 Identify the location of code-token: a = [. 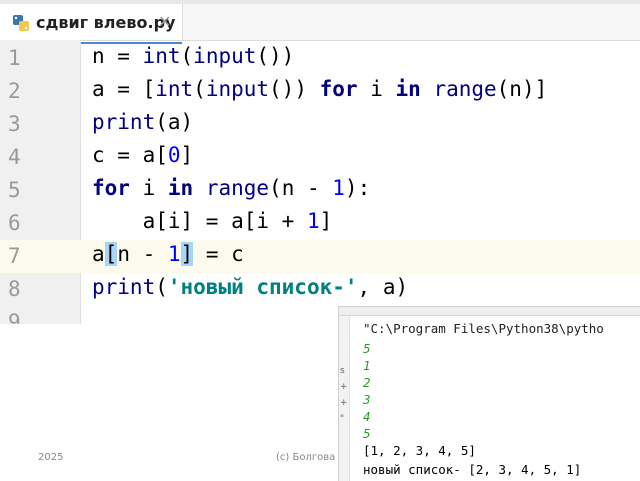
(124, 89).